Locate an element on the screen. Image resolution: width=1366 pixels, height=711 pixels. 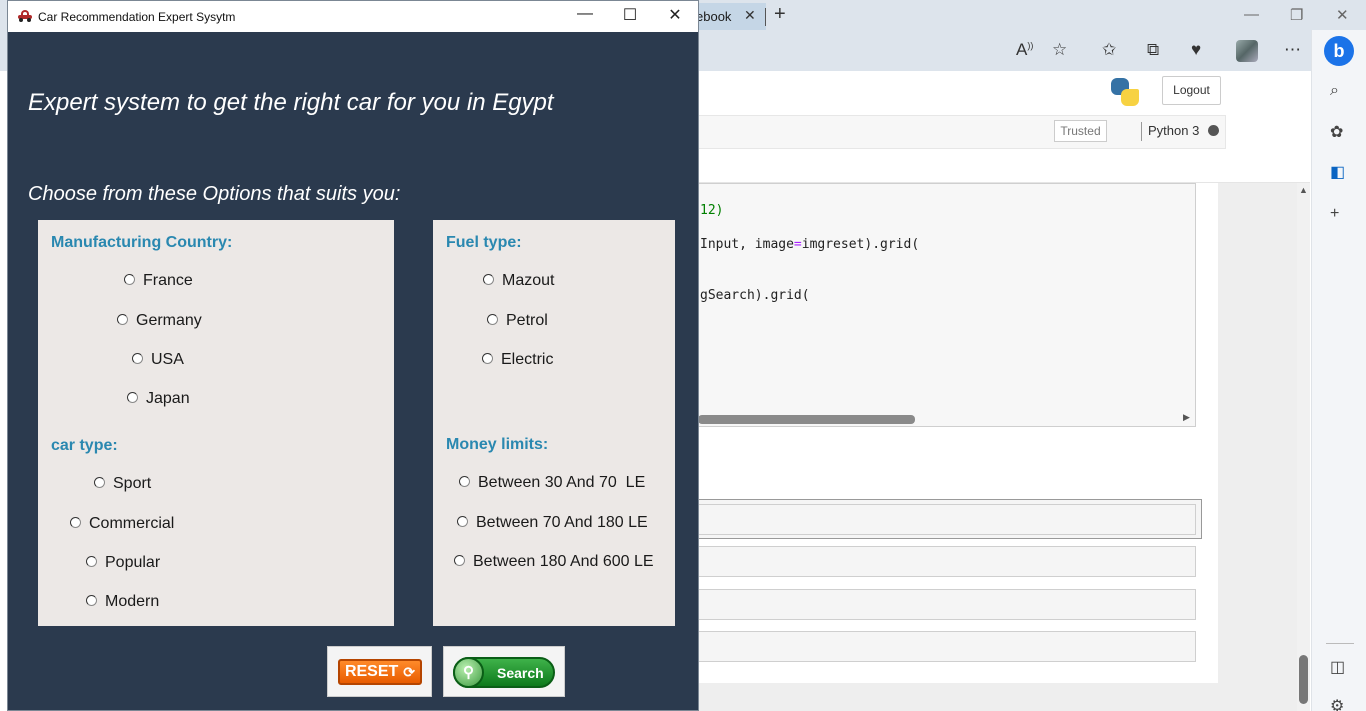
python-logo-icon is located at coordinates (1125, 92).